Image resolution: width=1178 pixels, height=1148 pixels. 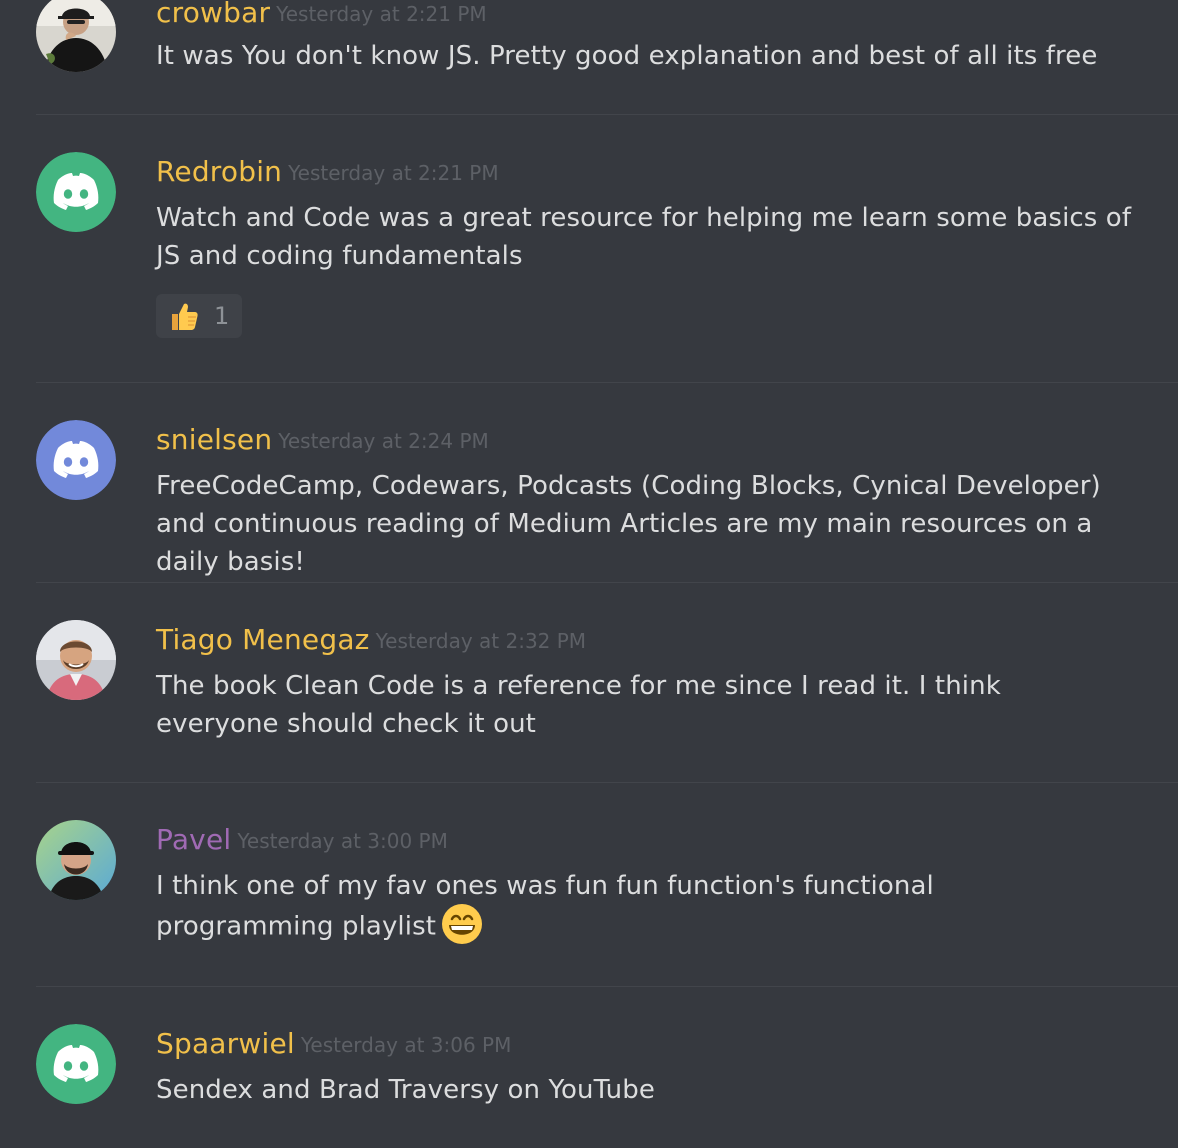 I want to click on reaction-button: 1, so click(x=199, y=316).